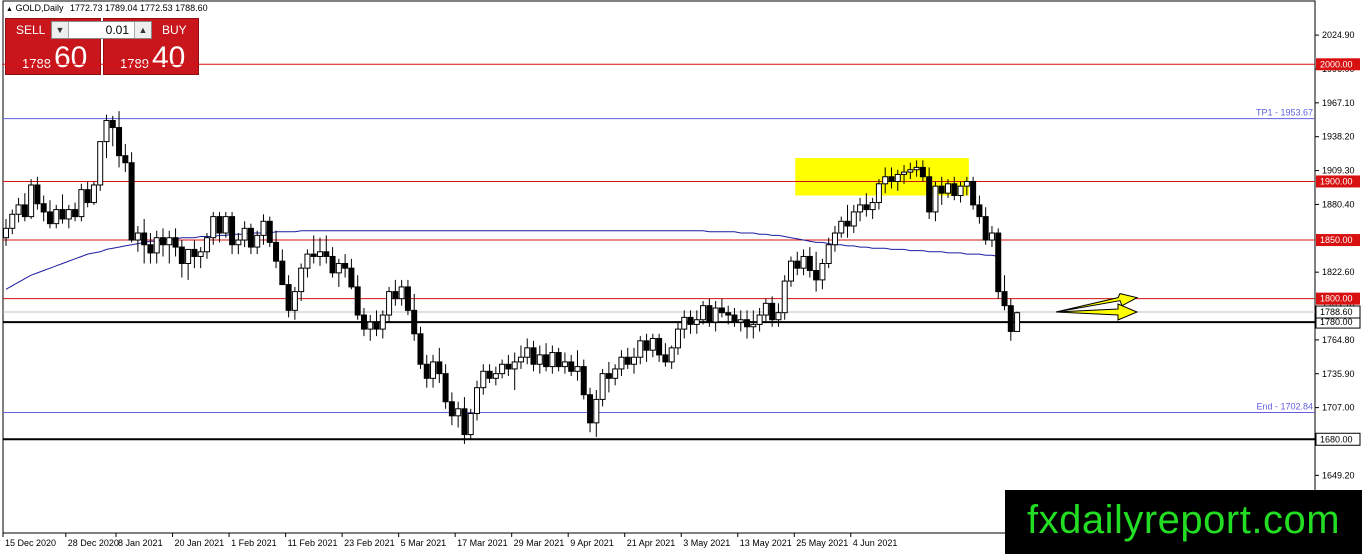 The image size is (1362, 554). I want to click on lot-size-value: 0.01, so click(117, 30).